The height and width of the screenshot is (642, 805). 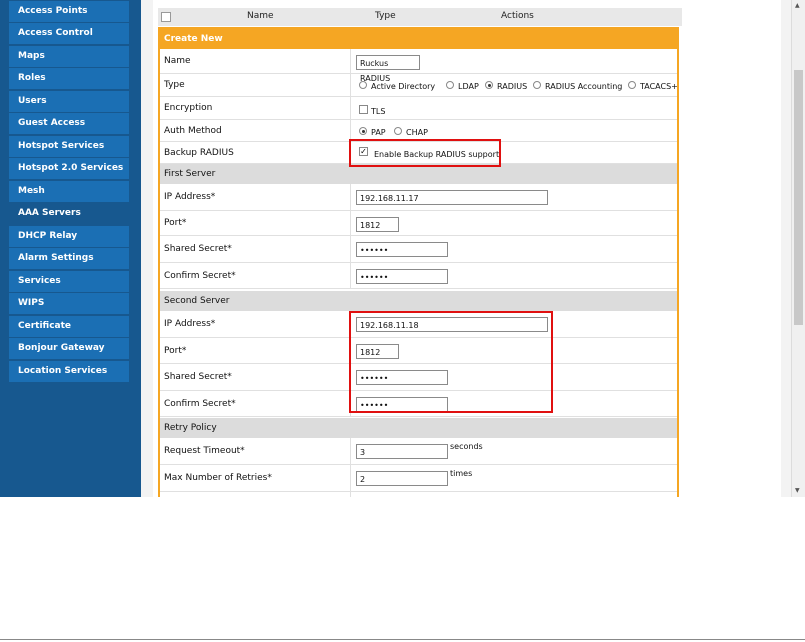 What do you see at coordinates (69, 281) in the screenshot?
I see `sidebar-item-services: Services` at bounding box center [69, 281].